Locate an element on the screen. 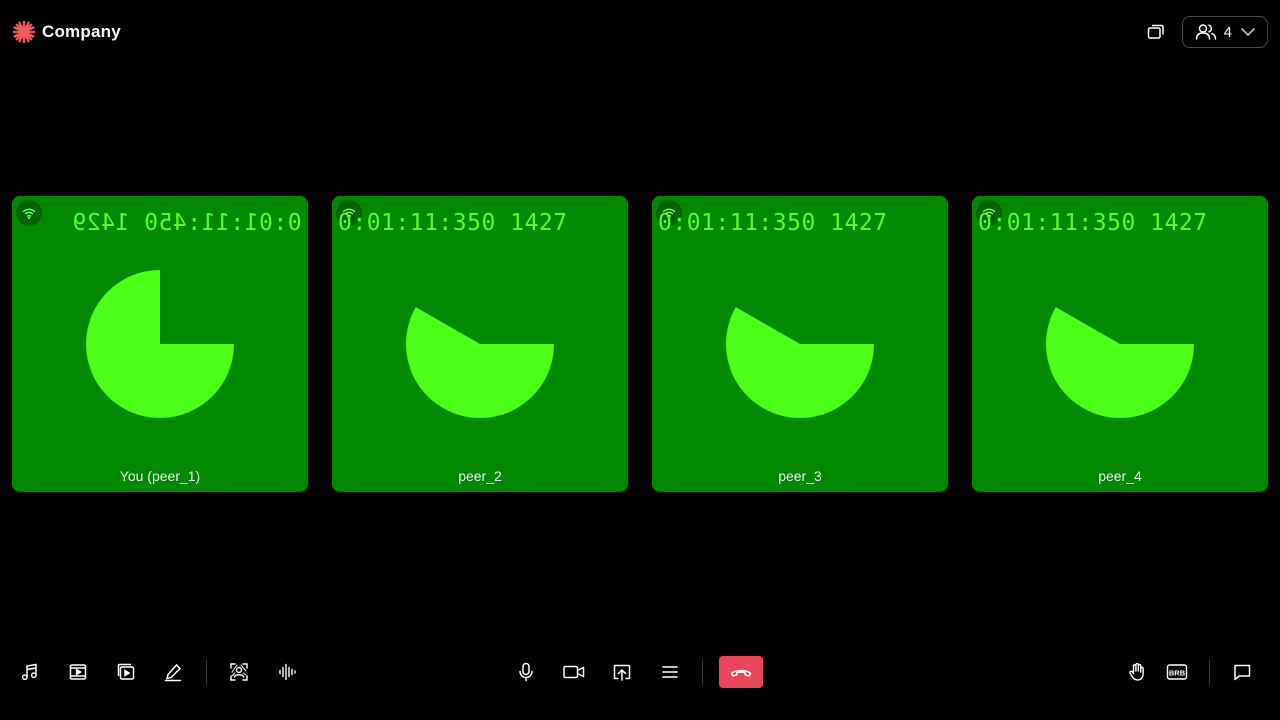  video-tile-peer-2: 0:01:11:350 1427 peer_2 is located at coordinates (480, 344).